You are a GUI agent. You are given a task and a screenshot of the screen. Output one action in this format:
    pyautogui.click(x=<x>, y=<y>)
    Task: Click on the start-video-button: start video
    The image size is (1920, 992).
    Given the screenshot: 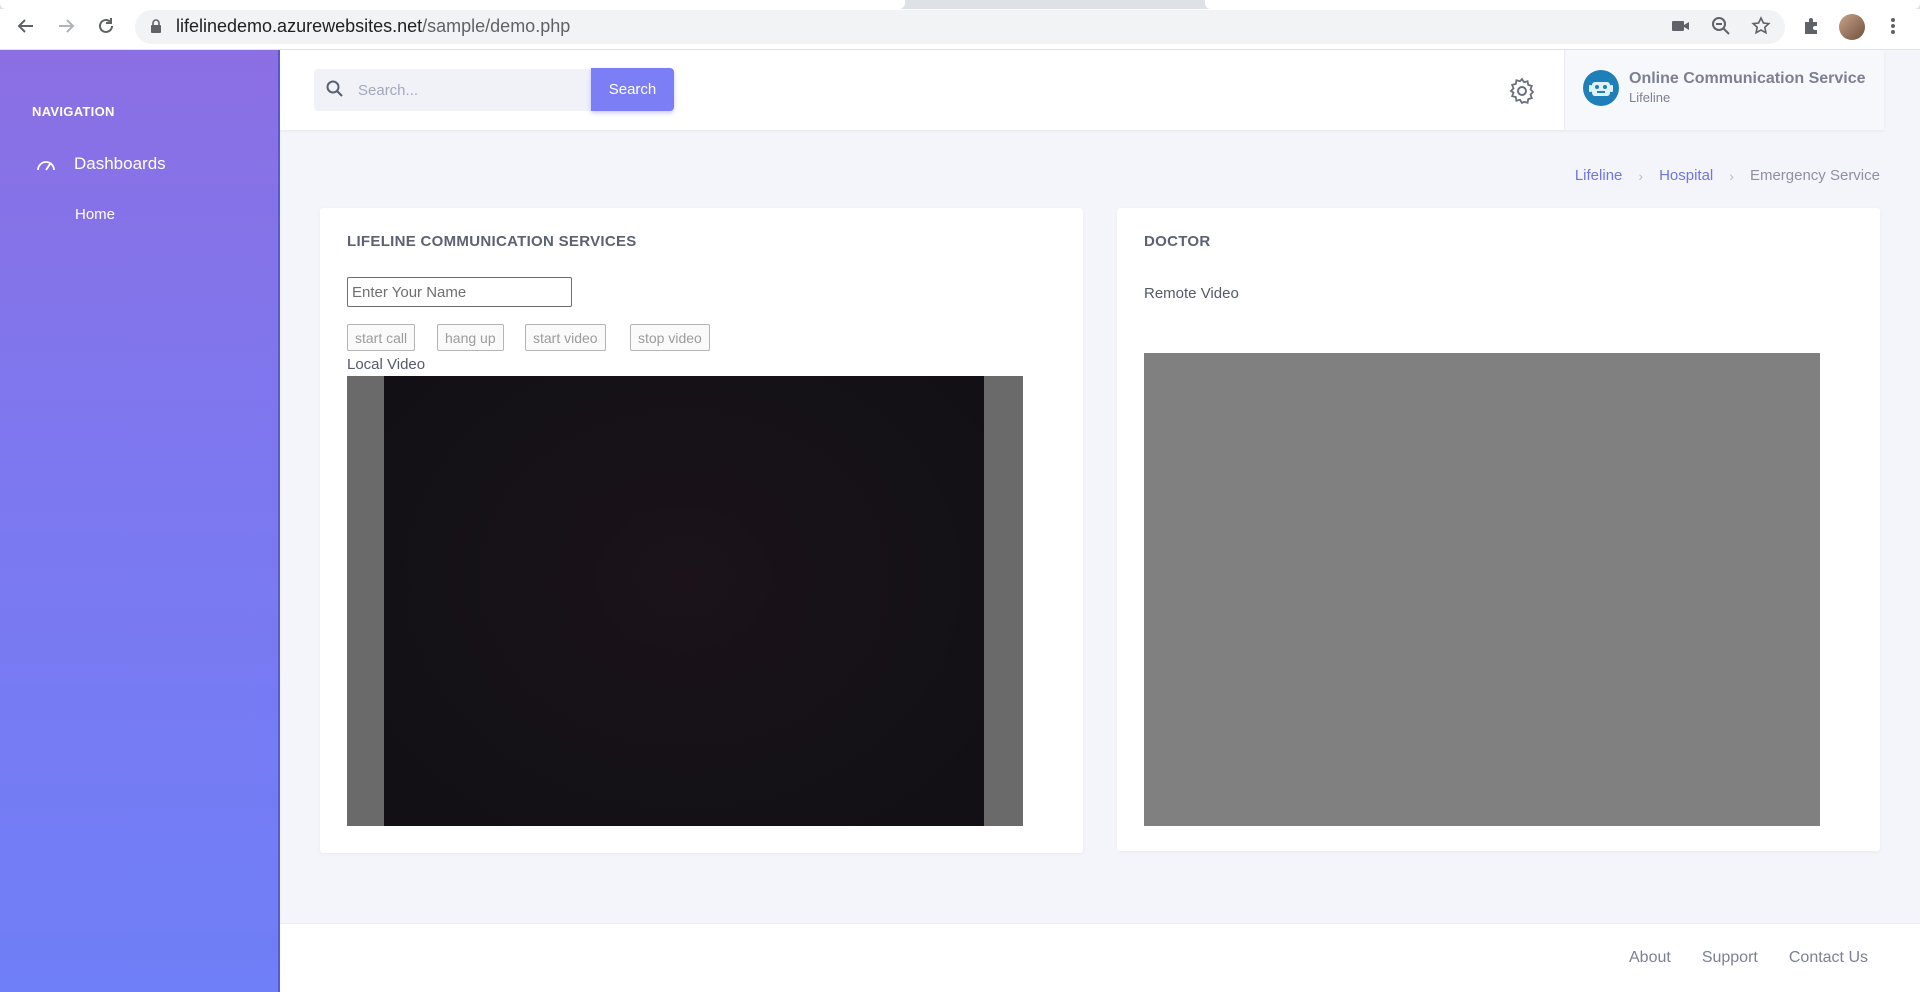 What is the action you would take?
    pyautogui.click(x=565, y=337)
    